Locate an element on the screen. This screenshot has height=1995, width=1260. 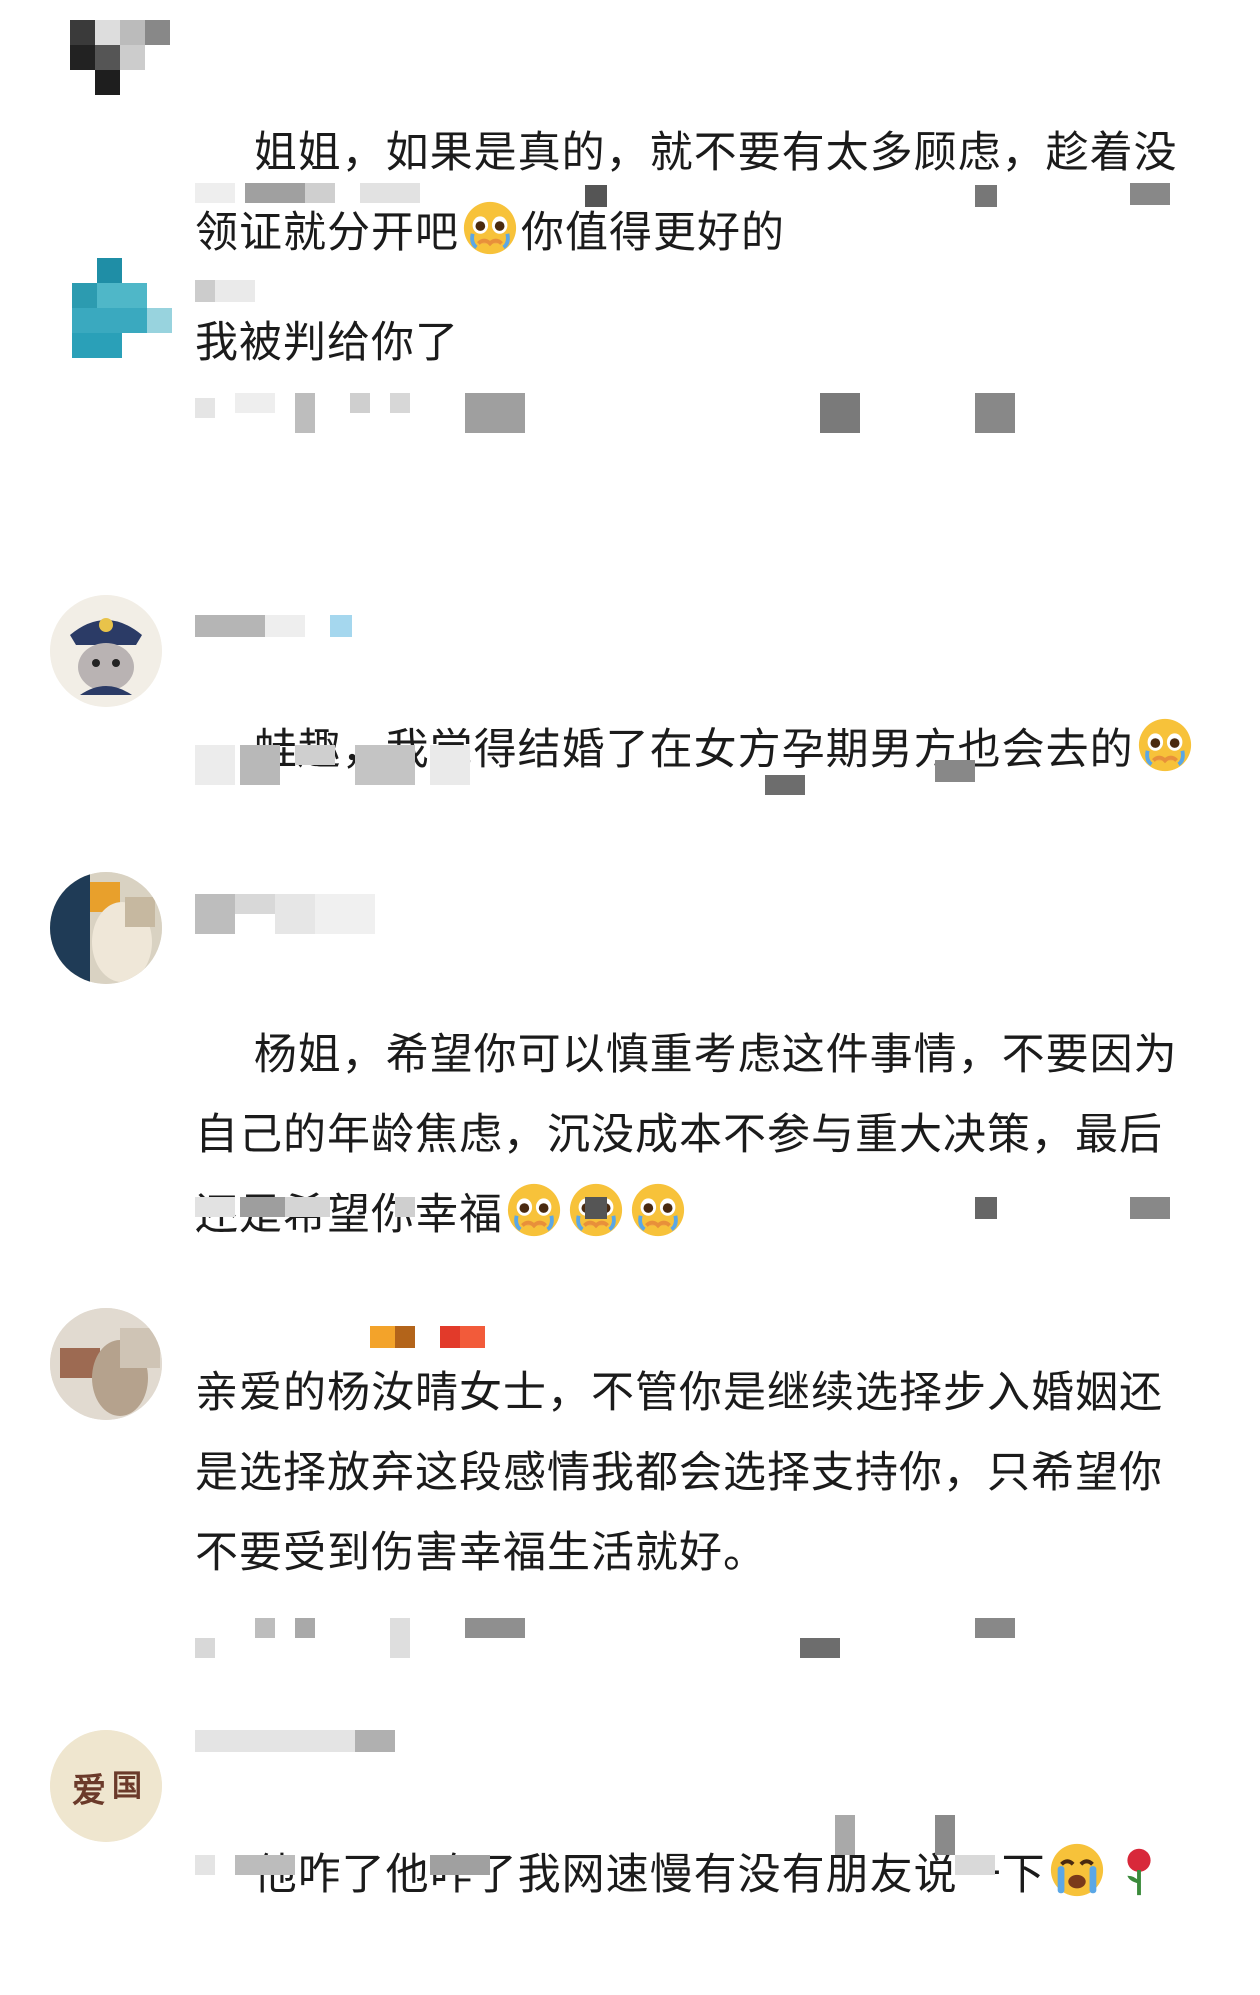
comment-text: 他咋了他咋了我网速慢有没有朋友说一下 is located at coordinates (700, 1875).